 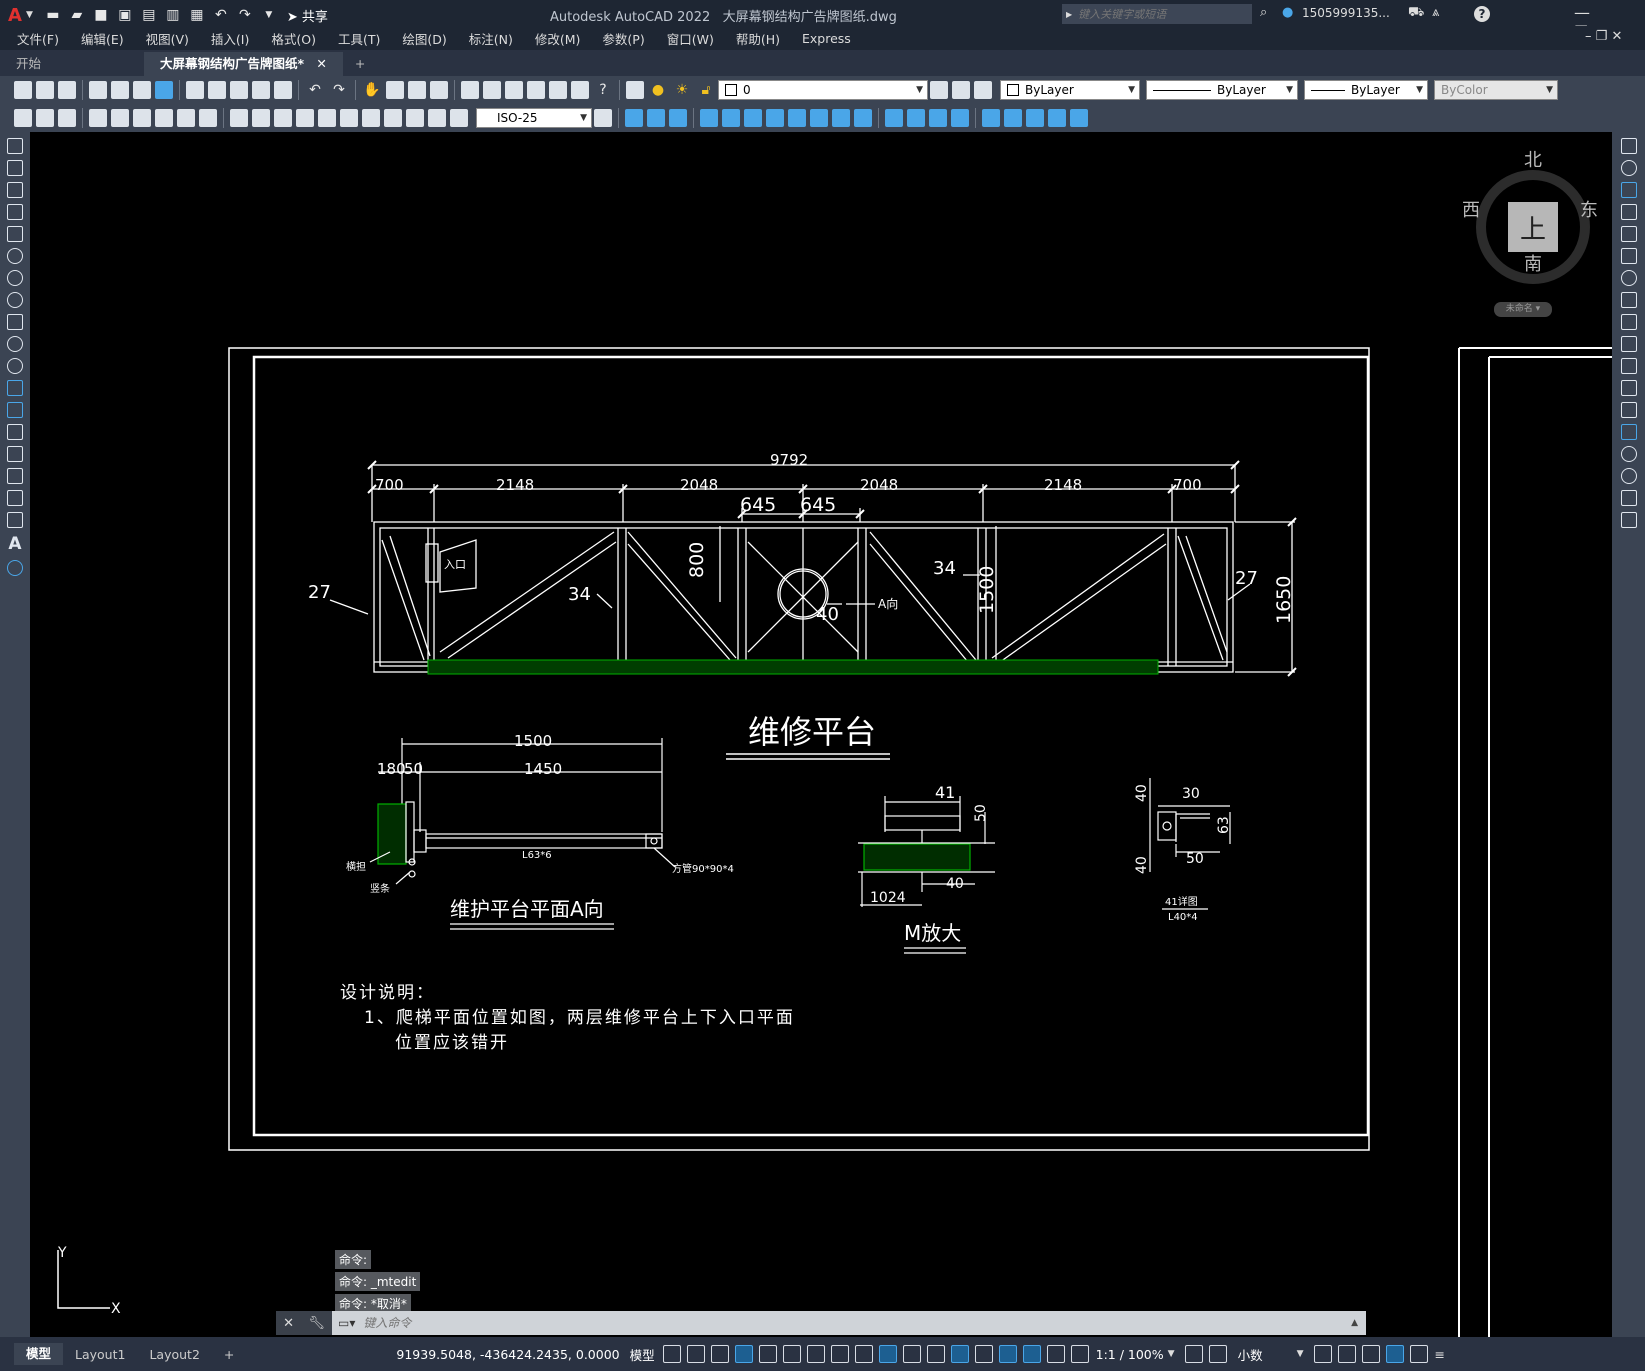 I want to click on plot-icon: ▦, so click(x=197, y=15).